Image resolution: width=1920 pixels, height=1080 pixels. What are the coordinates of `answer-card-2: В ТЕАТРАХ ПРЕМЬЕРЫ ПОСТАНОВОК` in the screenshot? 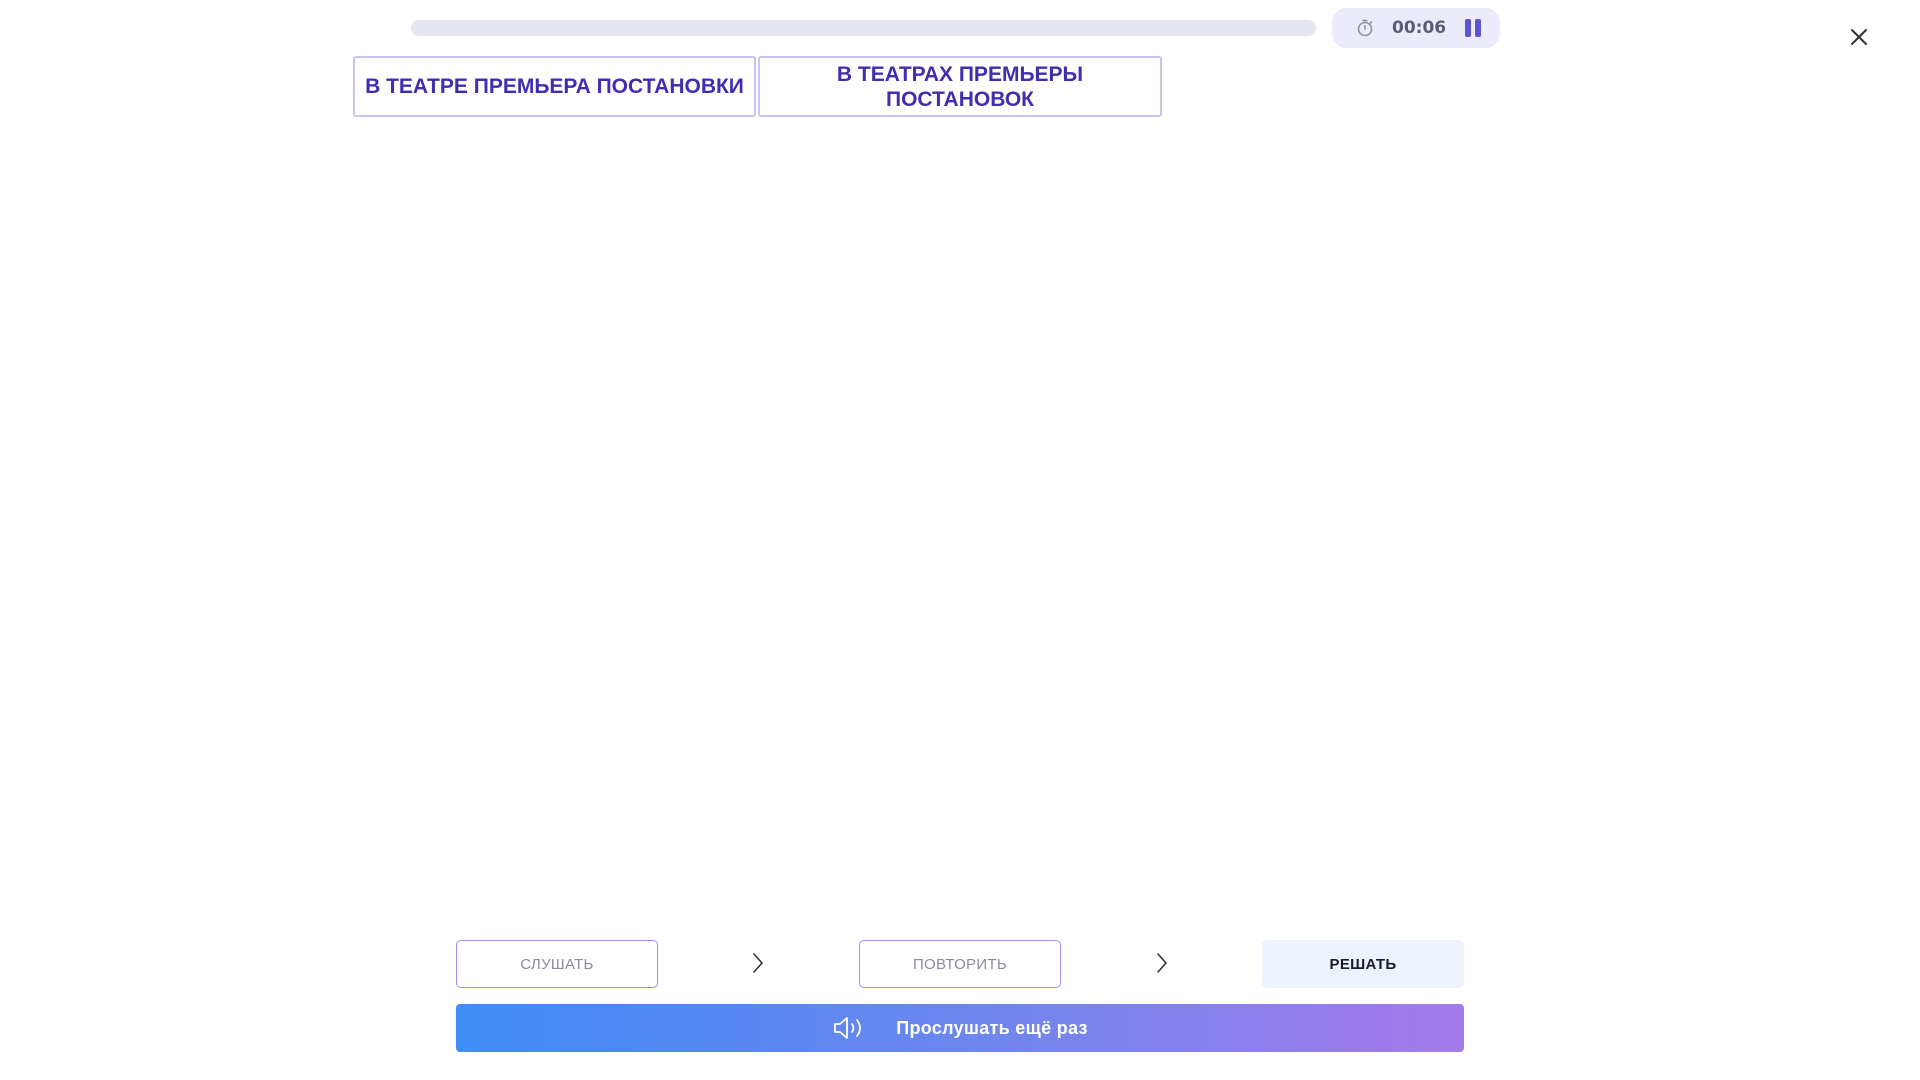 It's located at (960, 86).